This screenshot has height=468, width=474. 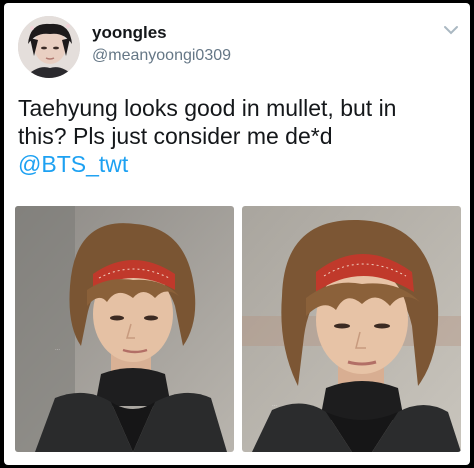 I want to click on user-handle: @meanyoongi0309, so click(x=161, y=56).